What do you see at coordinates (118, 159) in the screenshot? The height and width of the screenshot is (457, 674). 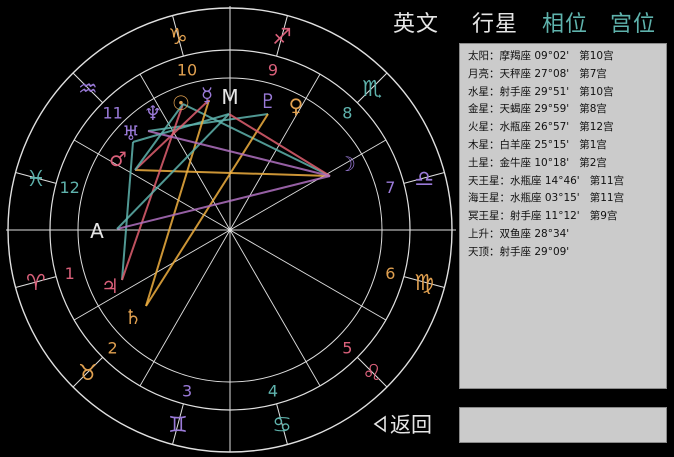 I see `mars-glyph: ♂` at bounding box center [118, 159].